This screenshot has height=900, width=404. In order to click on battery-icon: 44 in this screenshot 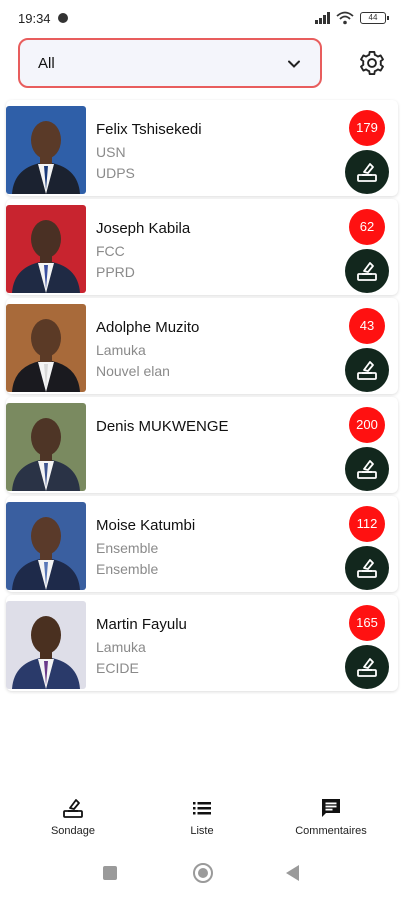, I will do `click(374, 18)`.